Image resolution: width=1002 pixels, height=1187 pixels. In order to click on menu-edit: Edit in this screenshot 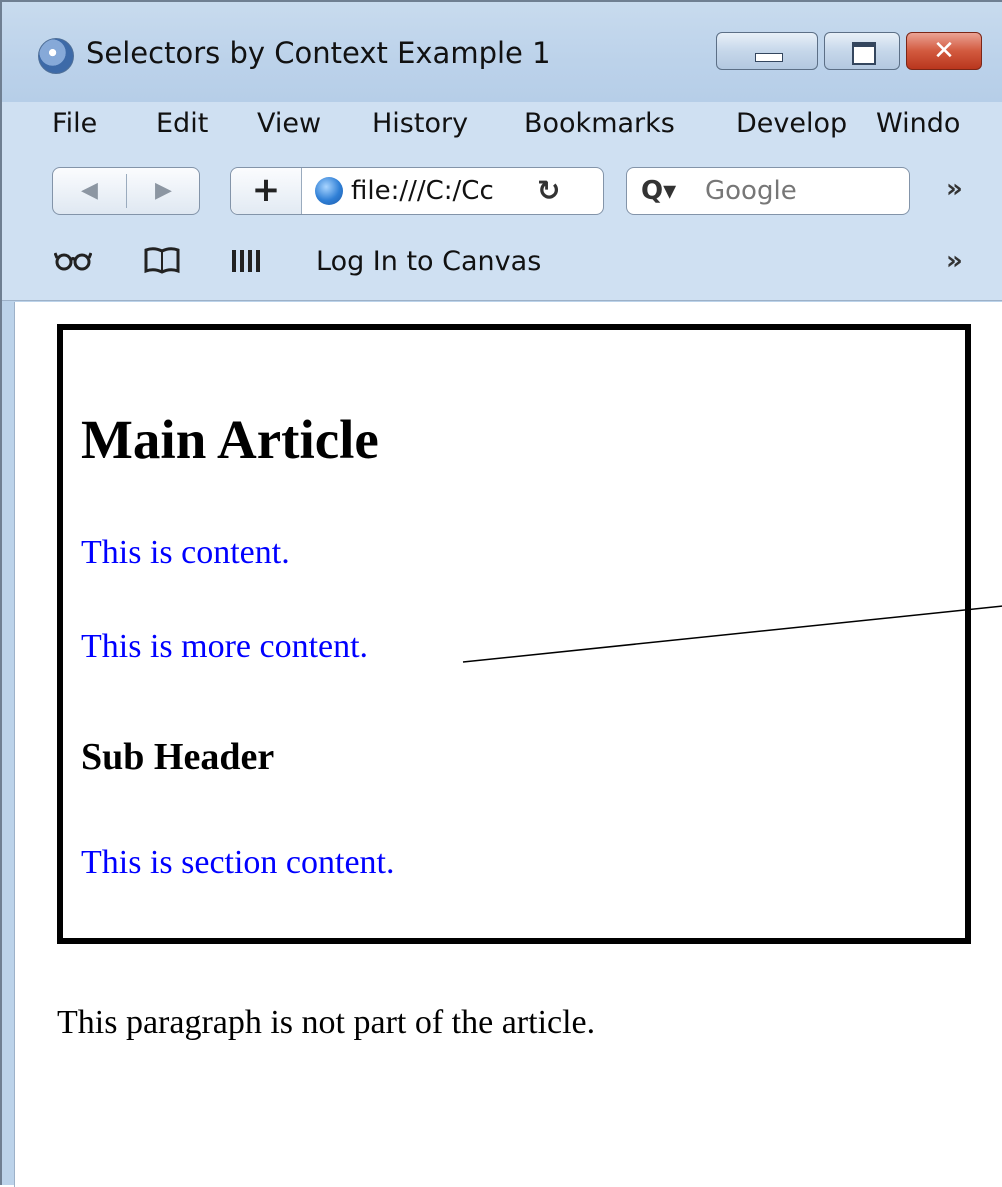, I will do `click(182, 123)`.